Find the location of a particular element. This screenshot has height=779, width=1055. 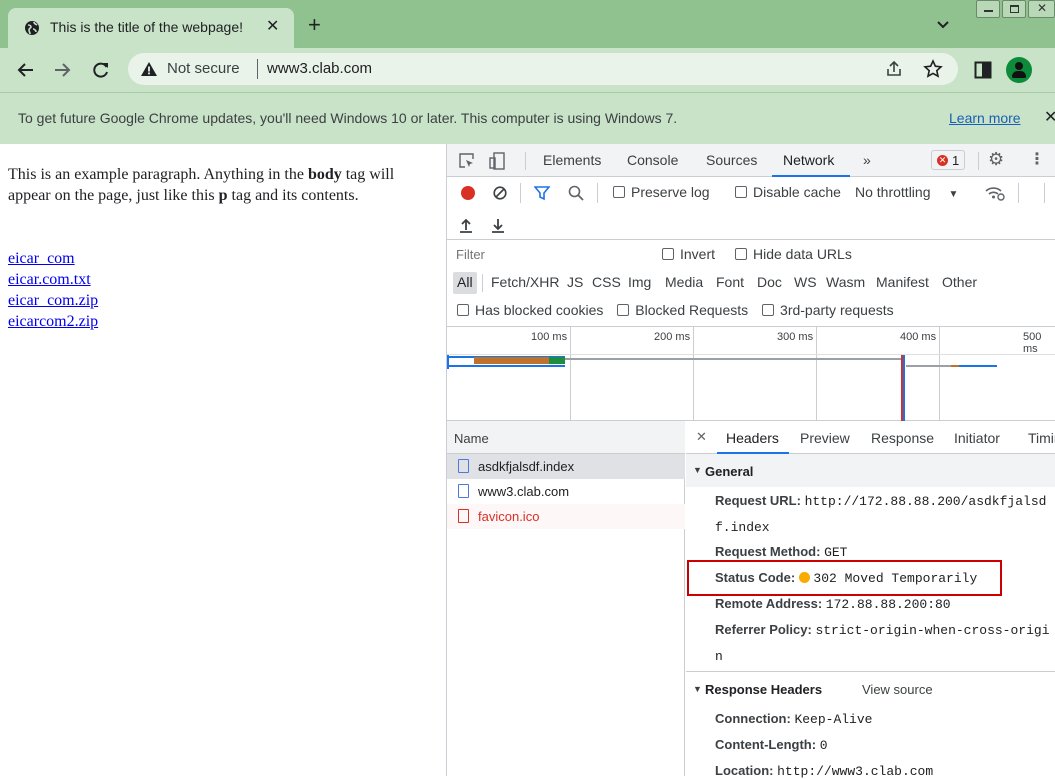

type-font: Font is located at coordinates (730, 282).